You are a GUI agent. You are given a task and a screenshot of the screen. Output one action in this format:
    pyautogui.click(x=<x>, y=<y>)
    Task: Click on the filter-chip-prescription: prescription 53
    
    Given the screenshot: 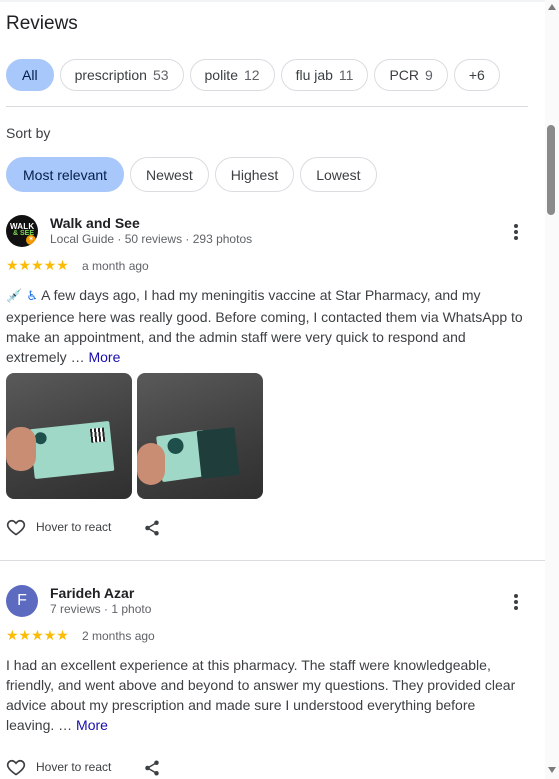 What is the action you would take?
    pyautogui.click(x=121, y=75)
    